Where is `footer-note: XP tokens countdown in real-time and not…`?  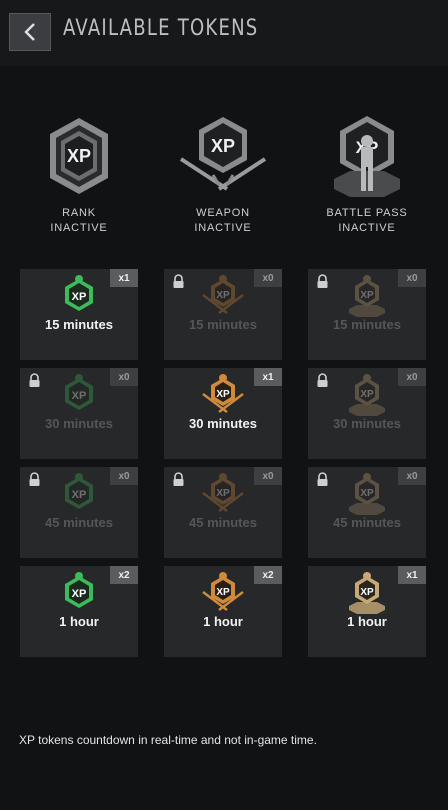
footer-note: XP tokens countdown in real-time and not… is located at coordinates (168, 740).